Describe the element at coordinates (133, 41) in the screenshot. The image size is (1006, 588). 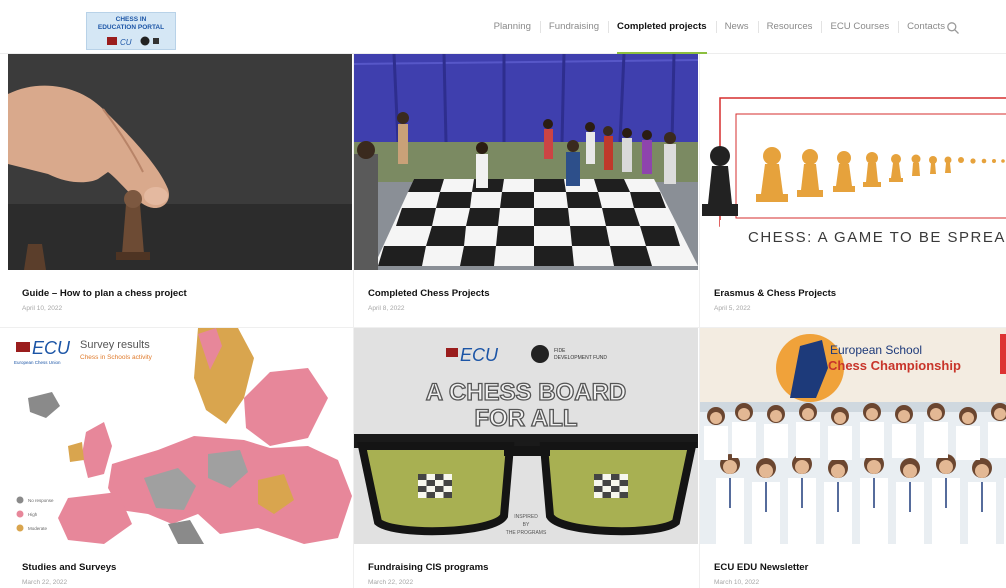
I see `logo-emblems: CU` at that location.